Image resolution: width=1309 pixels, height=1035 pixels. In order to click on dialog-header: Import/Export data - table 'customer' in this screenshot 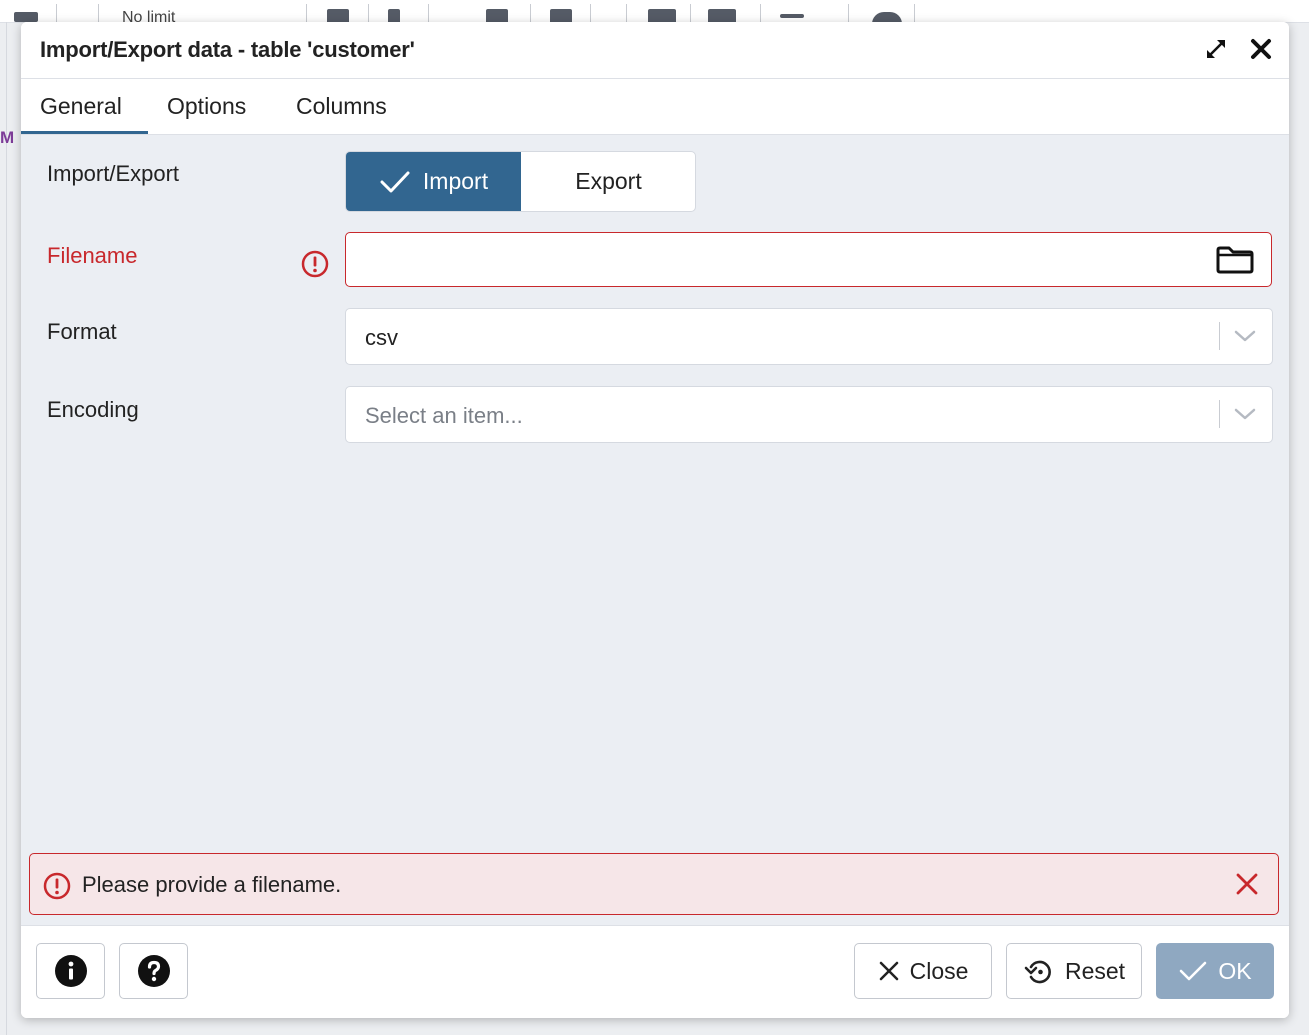, I will do `click(655, 50)`.